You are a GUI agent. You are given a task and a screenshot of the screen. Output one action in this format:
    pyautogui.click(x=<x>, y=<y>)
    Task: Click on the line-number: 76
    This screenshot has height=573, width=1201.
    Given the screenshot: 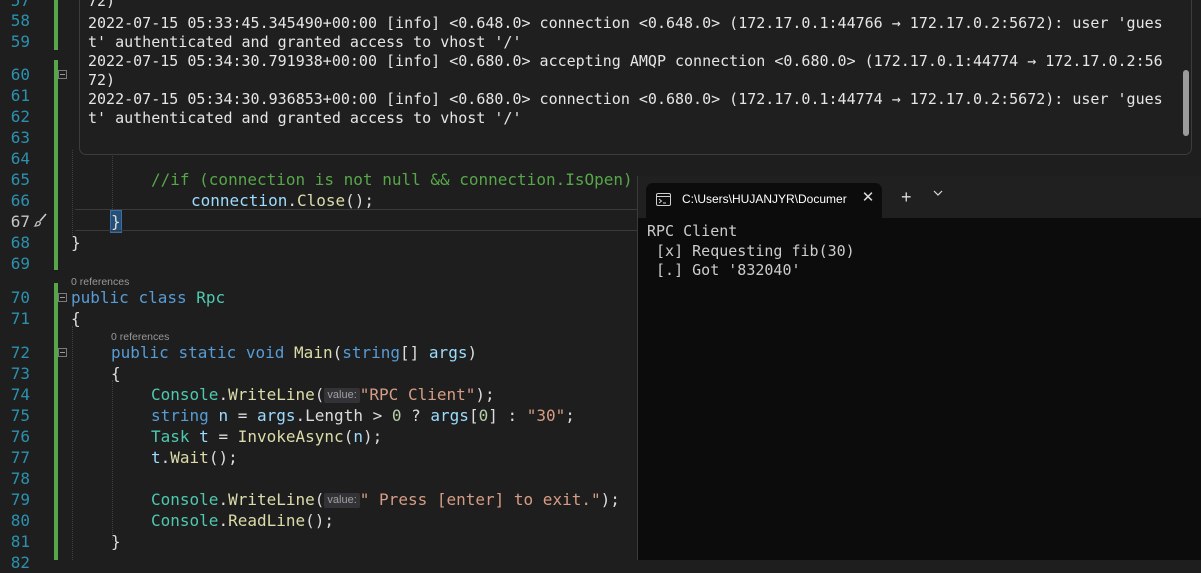 What is the action you would take?
    pyautogui.click(x=20, y=436)
    